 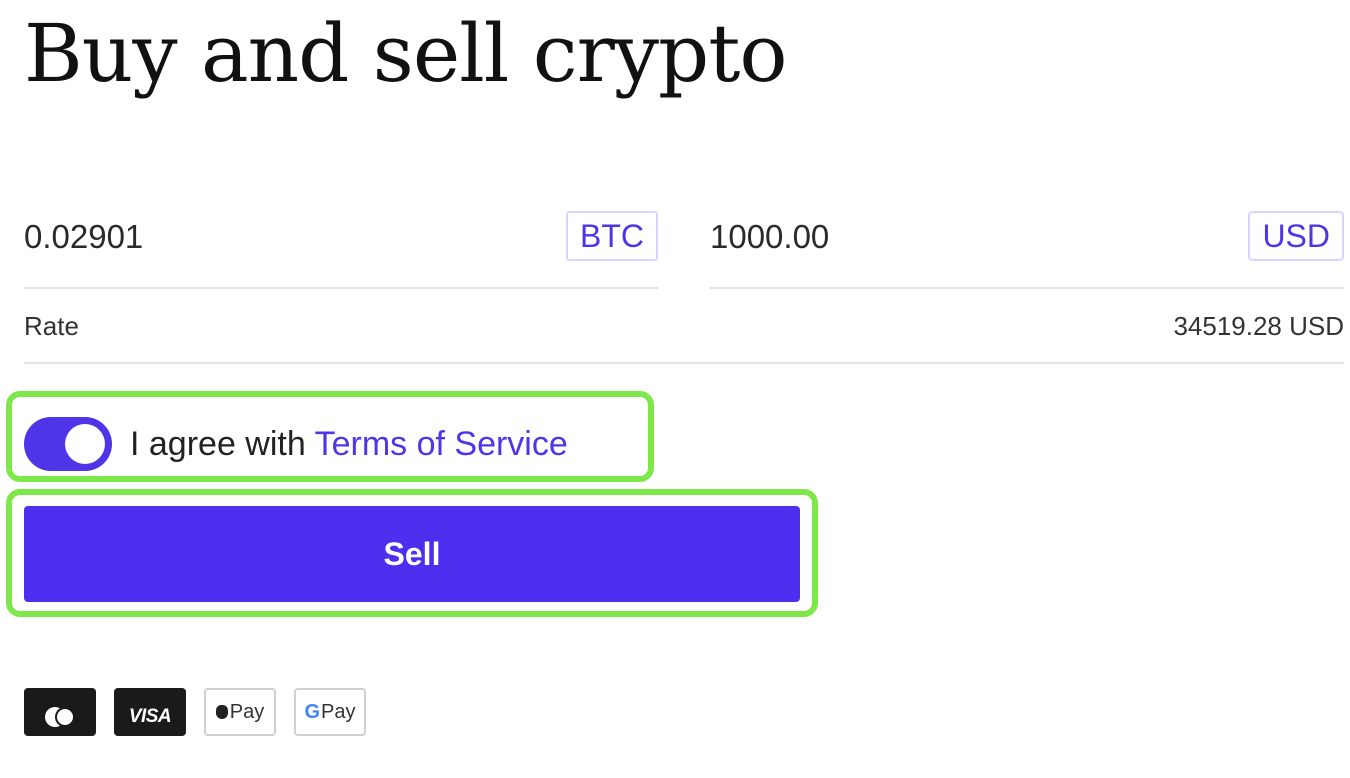 I want to click on terms-agreement-text: I agree with Terms of Service, so click(x=349, y=444).